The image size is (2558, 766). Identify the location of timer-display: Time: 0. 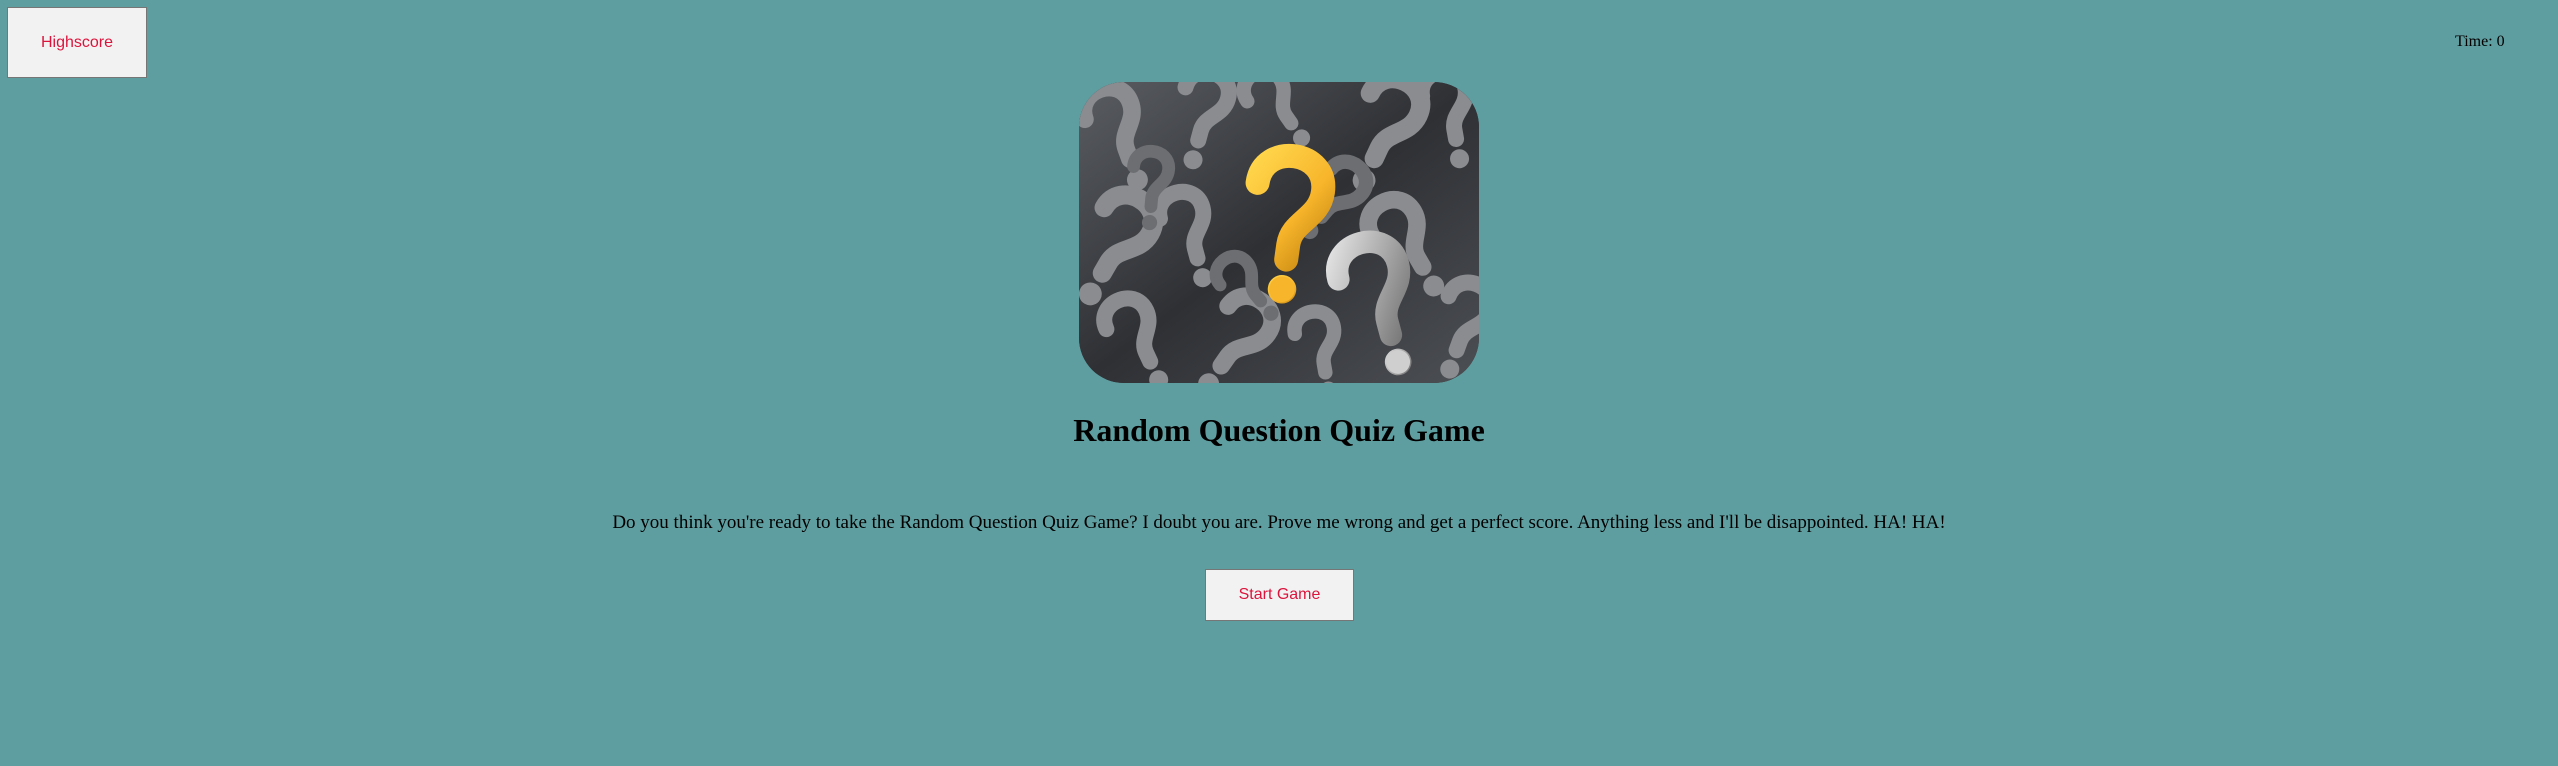
(2480, 41).